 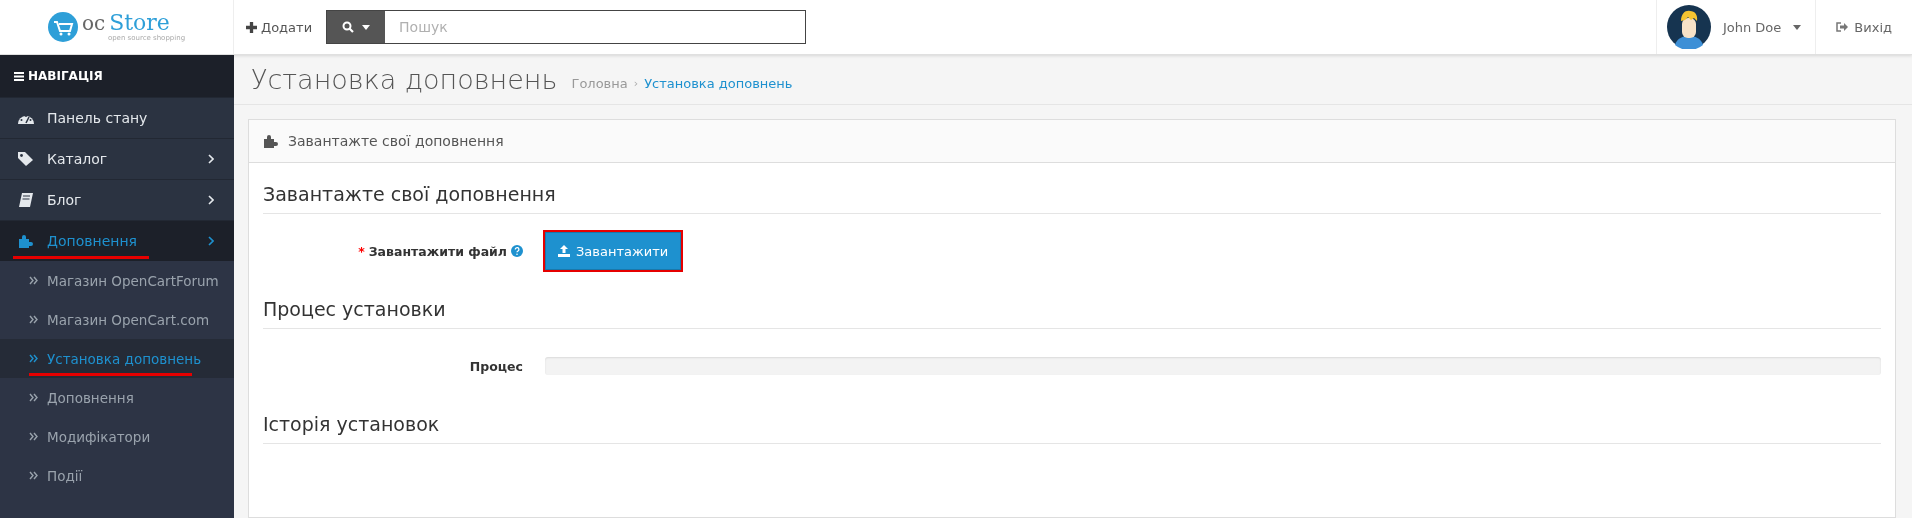 I want to click on plus-icon, so click(x=251, y=27).